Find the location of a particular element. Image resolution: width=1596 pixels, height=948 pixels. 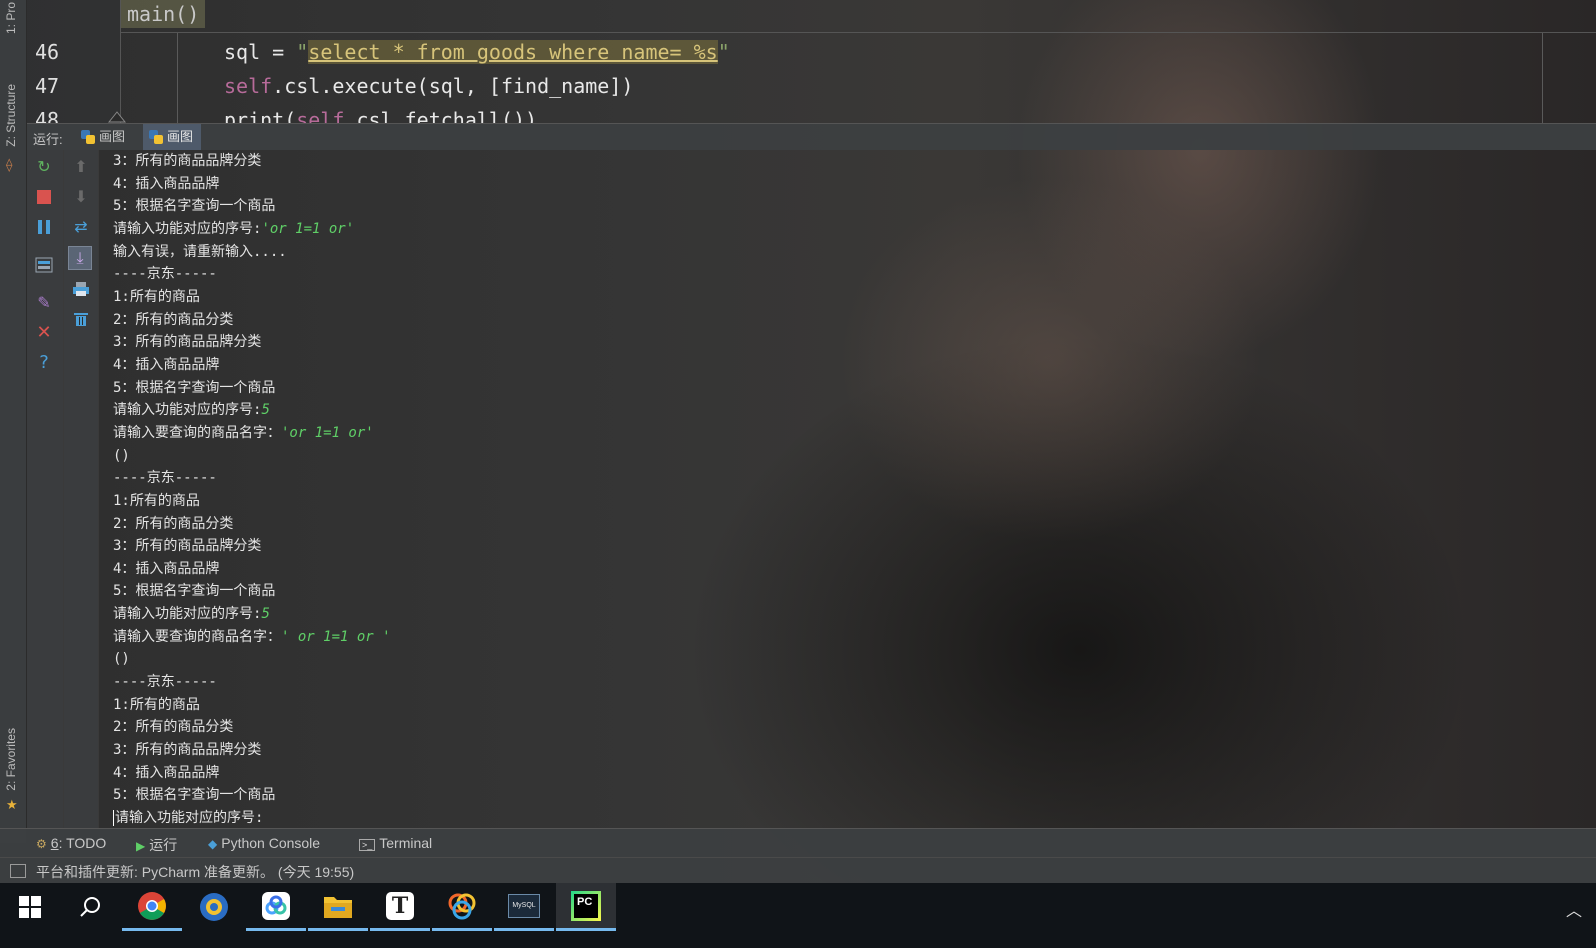

project-tool-button: 1: Pro is located at coordinates (11, 18).